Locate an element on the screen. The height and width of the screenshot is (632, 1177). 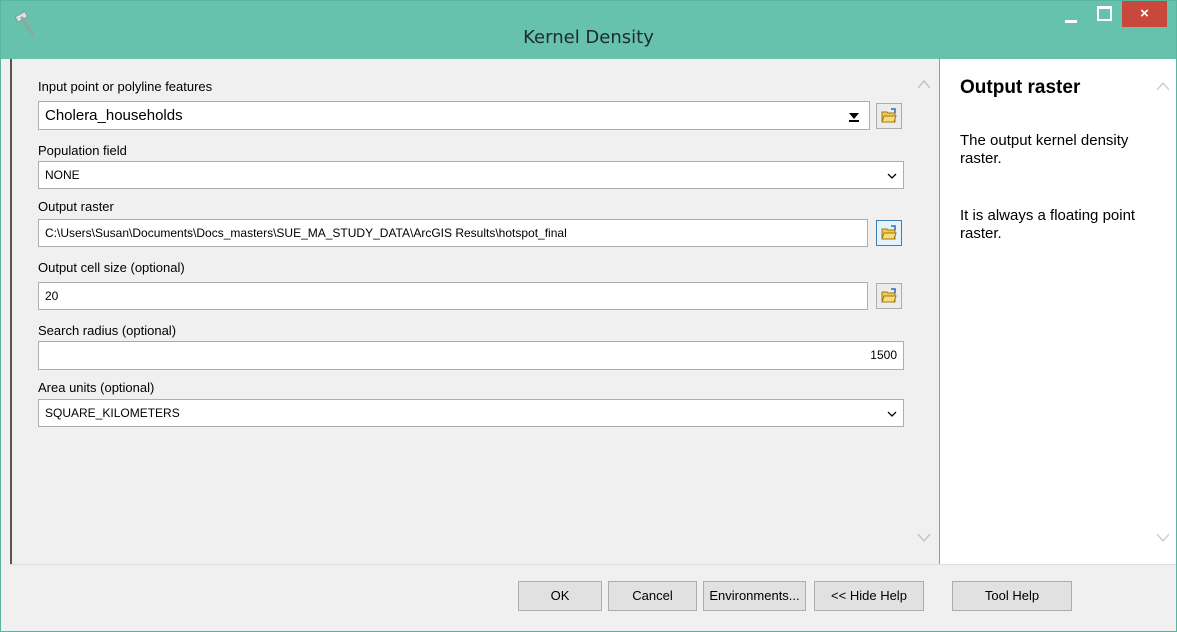
hide-help-button: << Hide Help is located at coordinates (869, 596).